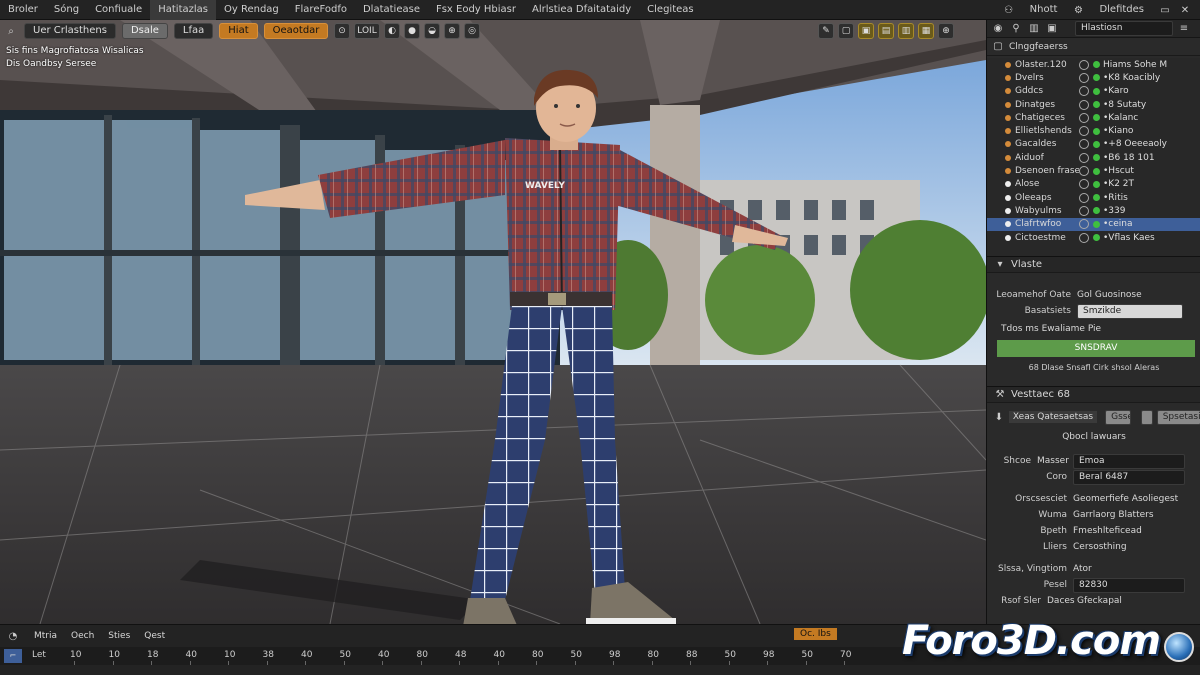  Describe the element at coordinates (826, 31) in the screenshot. I see `tool-r0-icon: ✎` at that location.